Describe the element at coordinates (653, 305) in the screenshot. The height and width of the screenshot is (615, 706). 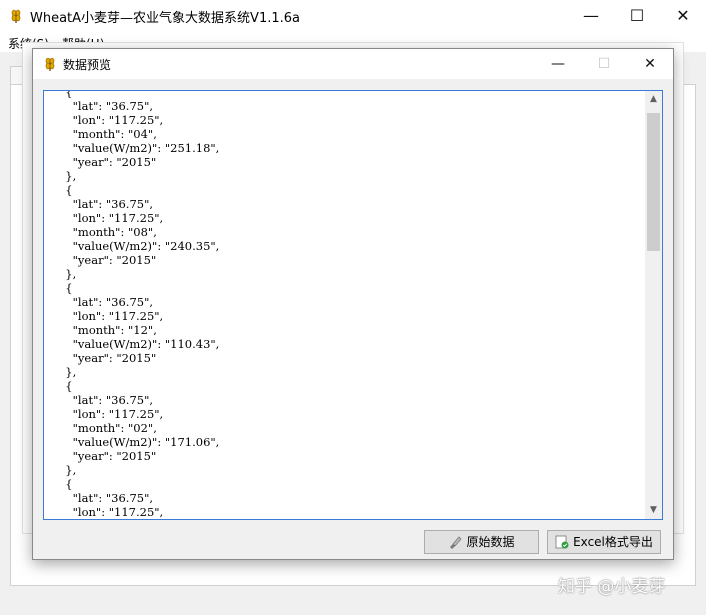
I see `vertical-scrollbar: ▲ ▼` at that location.